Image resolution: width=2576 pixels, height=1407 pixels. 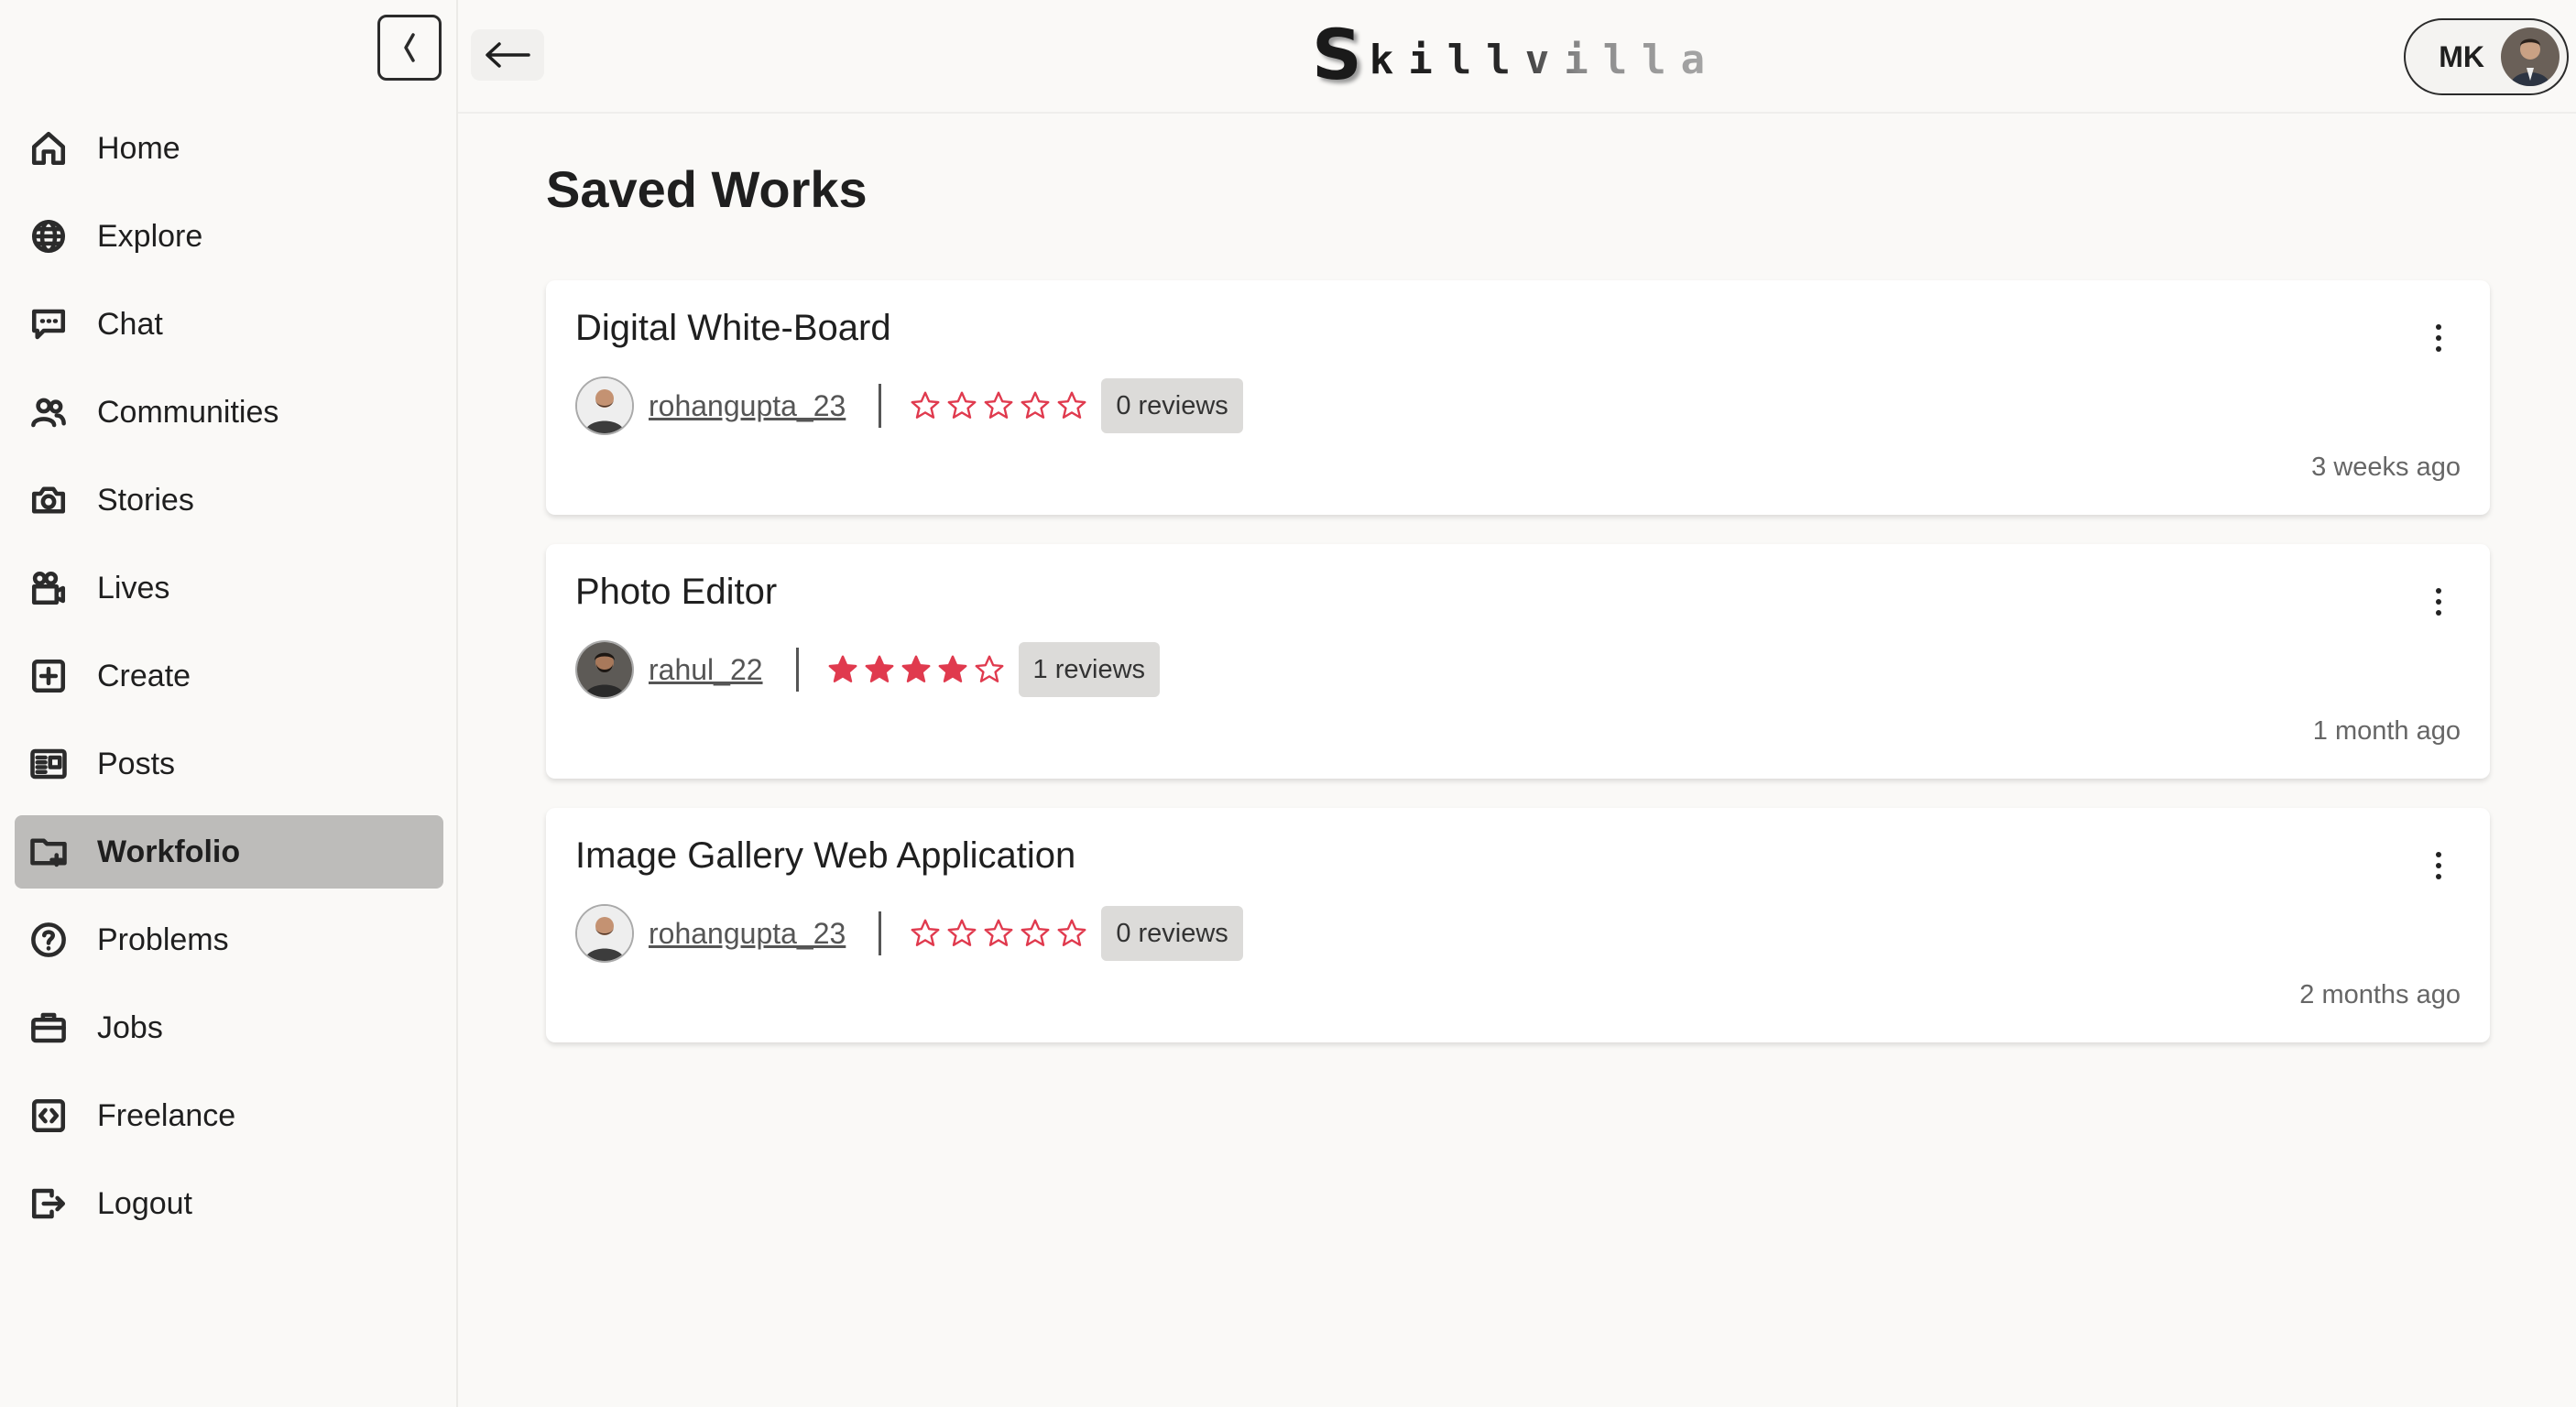 What do you see at coordinates (229, 676) in the screenshot?
I see `sidebar-item-create: Create` at bounding box center [229, 676].